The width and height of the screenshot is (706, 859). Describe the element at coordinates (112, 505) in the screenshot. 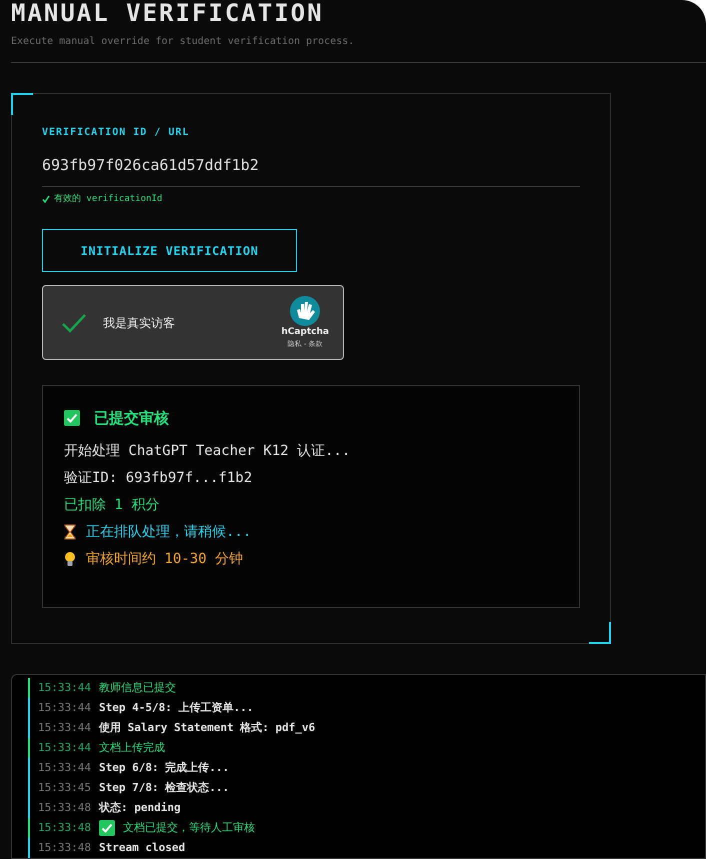

I see `result-line: 已扣除 1 积分` at that location.